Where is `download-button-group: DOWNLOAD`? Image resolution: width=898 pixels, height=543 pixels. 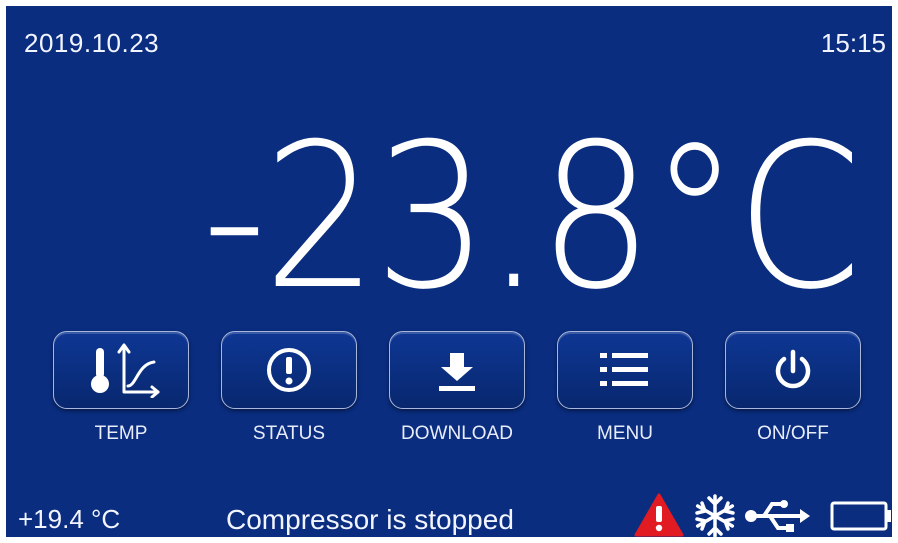
download-button-group: DOWNLOAD is located at coordinates (457, 391).